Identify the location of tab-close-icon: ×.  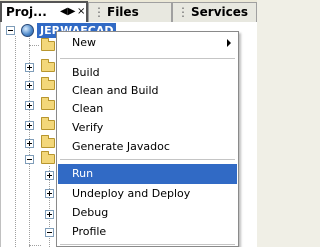
(81, 12).